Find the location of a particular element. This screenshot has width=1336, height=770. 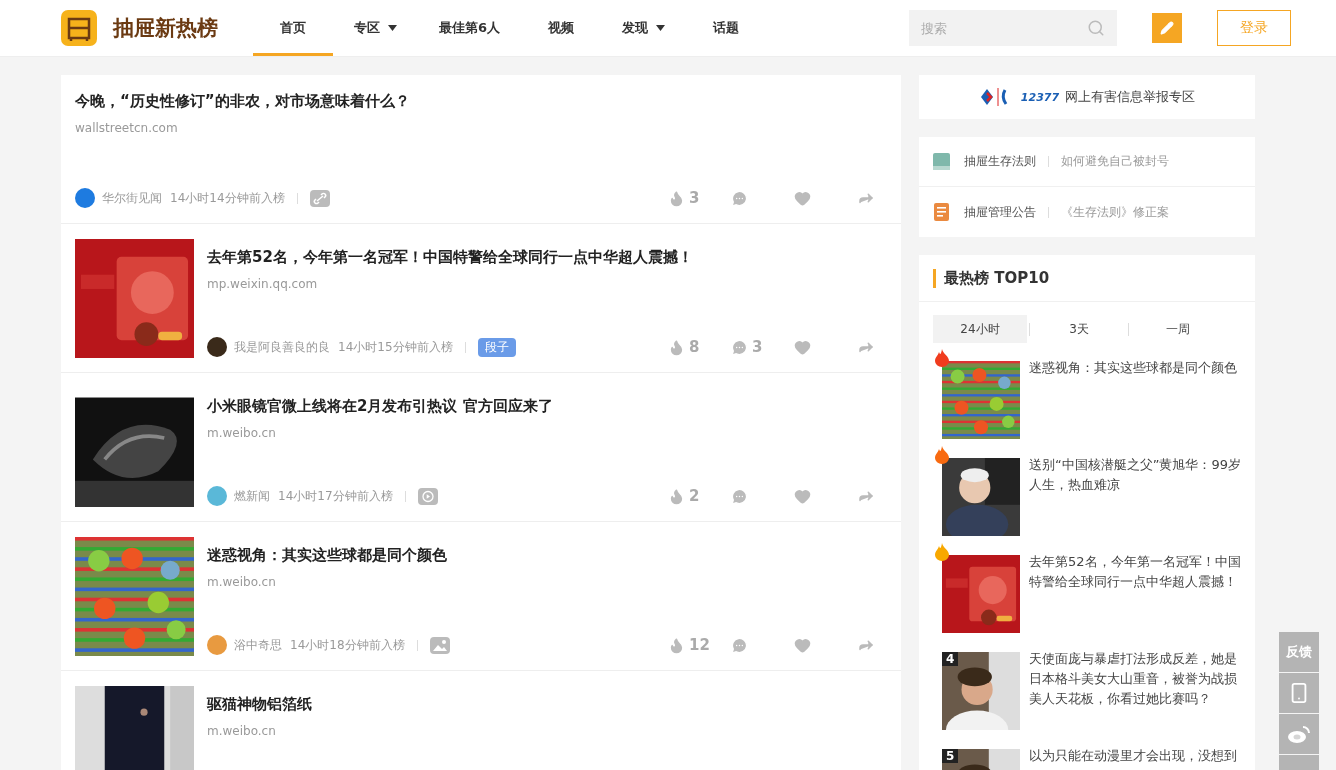

nav-tab: 专区 is located at coordinates (375, 28).